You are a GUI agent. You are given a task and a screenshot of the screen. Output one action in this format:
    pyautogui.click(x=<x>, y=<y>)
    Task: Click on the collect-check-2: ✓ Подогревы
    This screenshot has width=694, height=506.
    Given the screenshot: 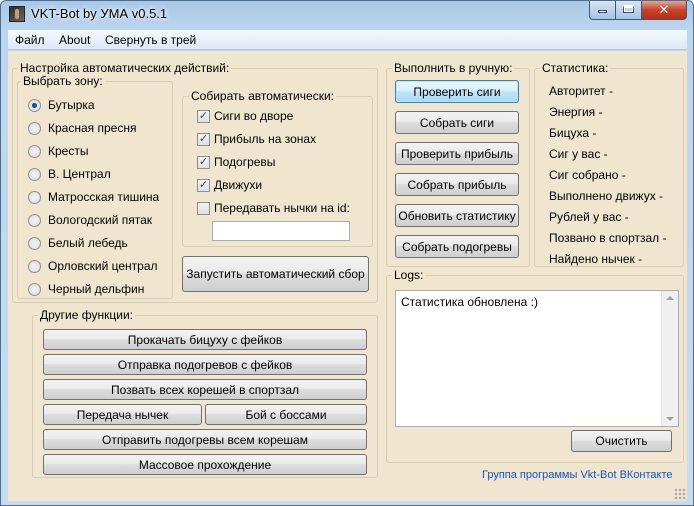 What is the action you would take?
    pyautogui.click(x=236, y=162)
    